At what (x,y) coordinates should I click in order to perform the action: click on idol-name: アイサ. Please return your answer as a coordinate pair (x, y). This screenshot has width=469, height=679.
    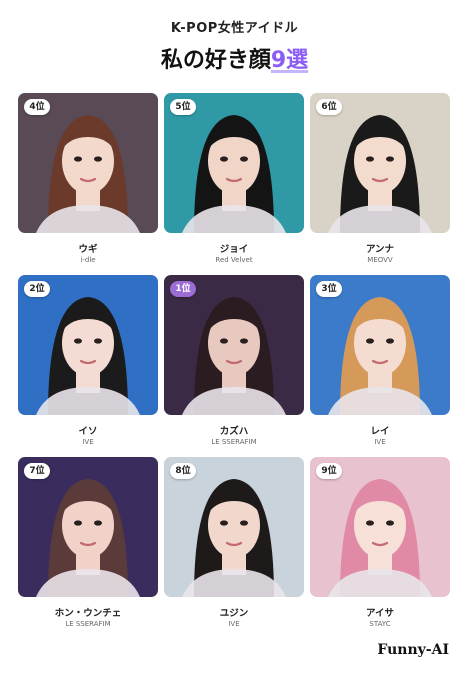
    Looking at the image, I should click on (380, 613).